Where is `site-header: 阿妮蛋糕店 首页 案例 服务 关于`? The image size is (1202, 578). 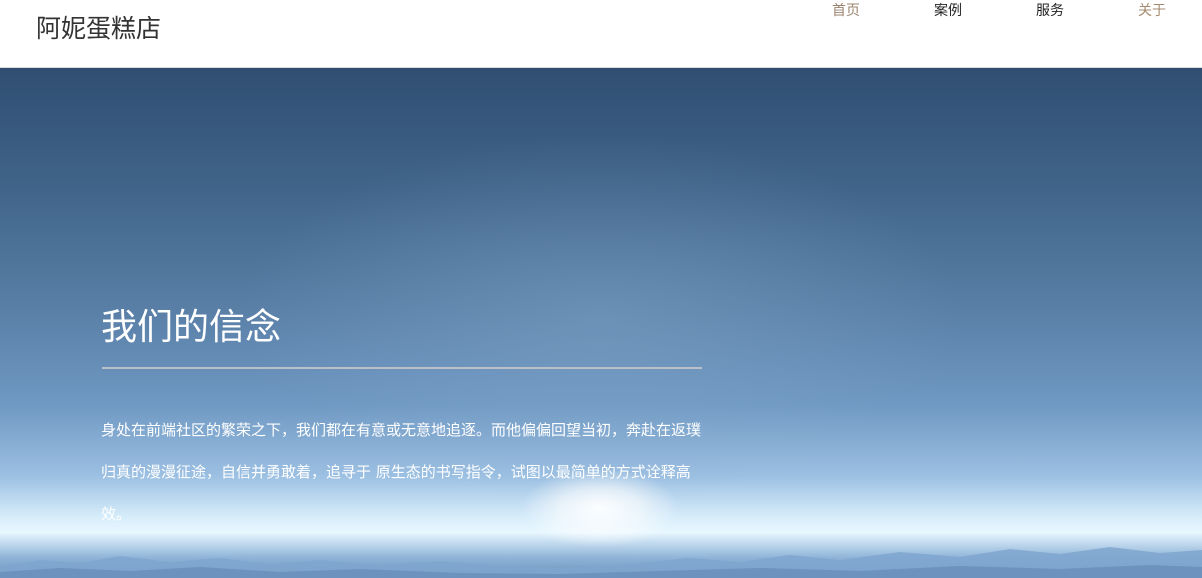 site-header: 阿妮蛋糕店 首页 案例 服务 关于 is located at coordinates (601, 34).